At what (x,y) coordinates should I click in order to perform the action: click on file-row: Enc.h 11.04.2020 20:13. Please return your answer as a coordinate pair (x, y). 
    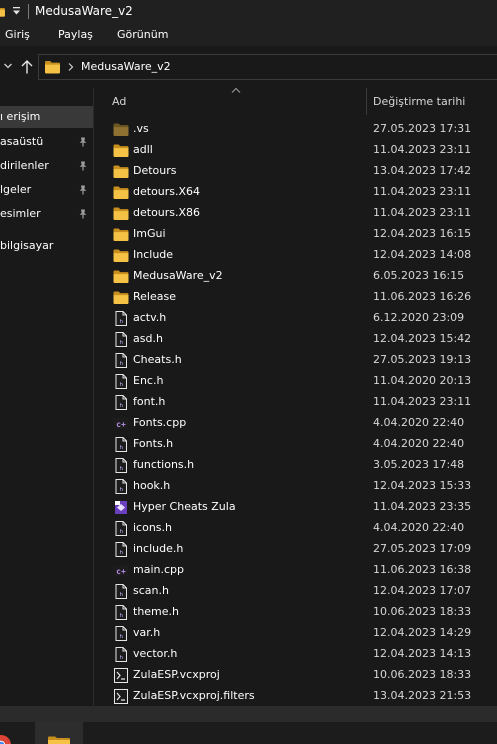
    Looking at the image, I should click on (295, 381).